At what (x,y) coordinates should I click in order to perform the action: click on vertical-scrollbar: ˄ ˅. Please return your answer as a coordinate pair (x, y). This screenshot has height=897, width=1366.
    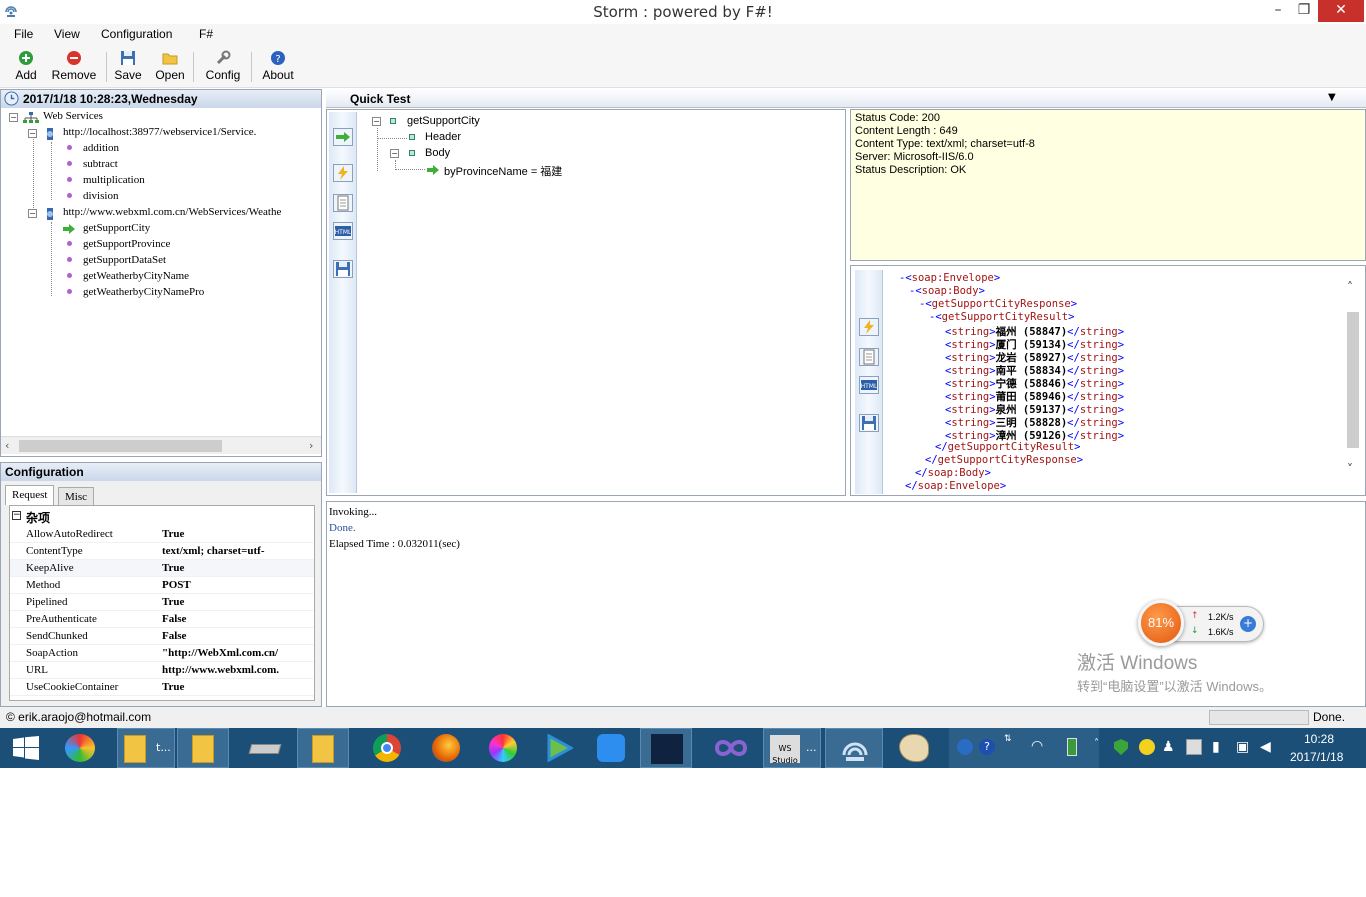
    Looking at the image, I should click on (1353, 380).